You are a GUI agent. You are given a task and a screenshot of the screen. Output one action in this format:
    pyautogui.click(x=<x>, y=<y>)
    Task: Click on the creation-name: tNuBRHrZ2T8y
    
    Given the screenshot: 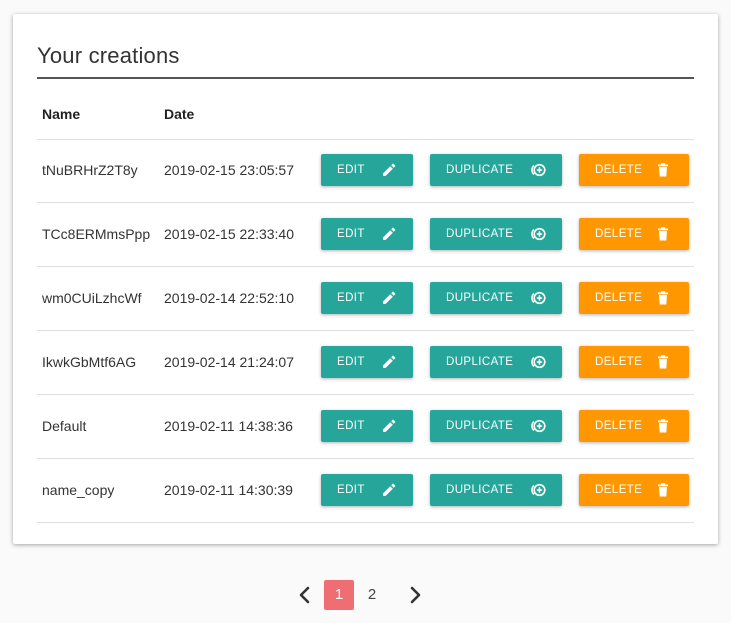 What is the action you would take?
    pyautogui.click(x=90, y=170)
    